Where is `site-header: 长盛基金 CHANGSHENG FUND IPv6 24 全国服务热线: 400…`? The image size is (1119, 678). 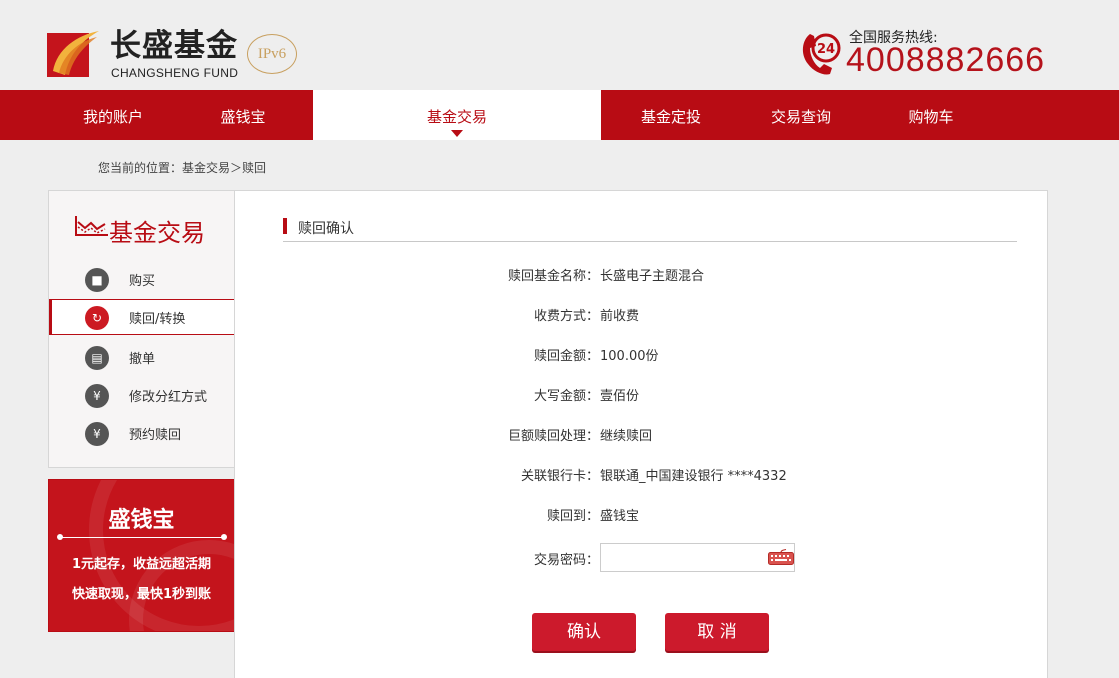 site-header: 长盛基金 CHANGSHENG FUND IPv6 24 全国服务热线: 400… is located at coordinates (559, 45).